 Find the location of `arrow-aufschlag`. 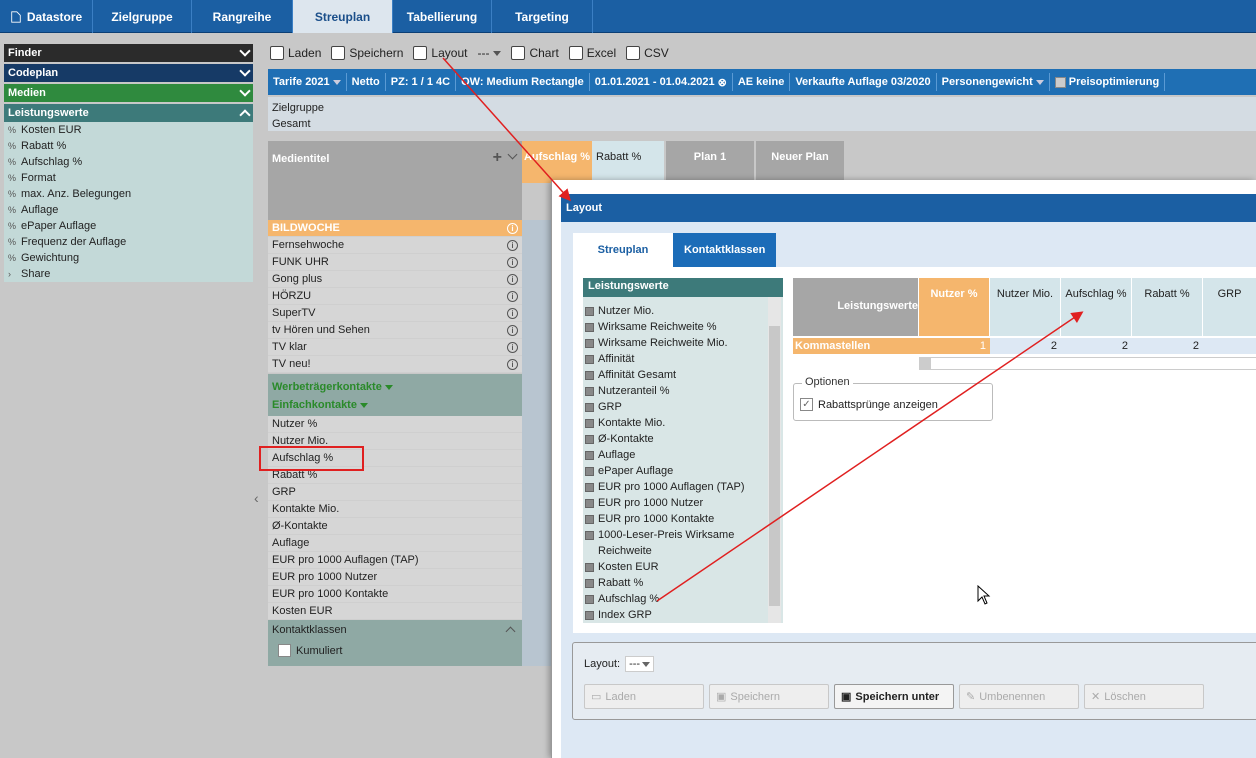

arrow-aufschlag is located at coordinates (870, 456).